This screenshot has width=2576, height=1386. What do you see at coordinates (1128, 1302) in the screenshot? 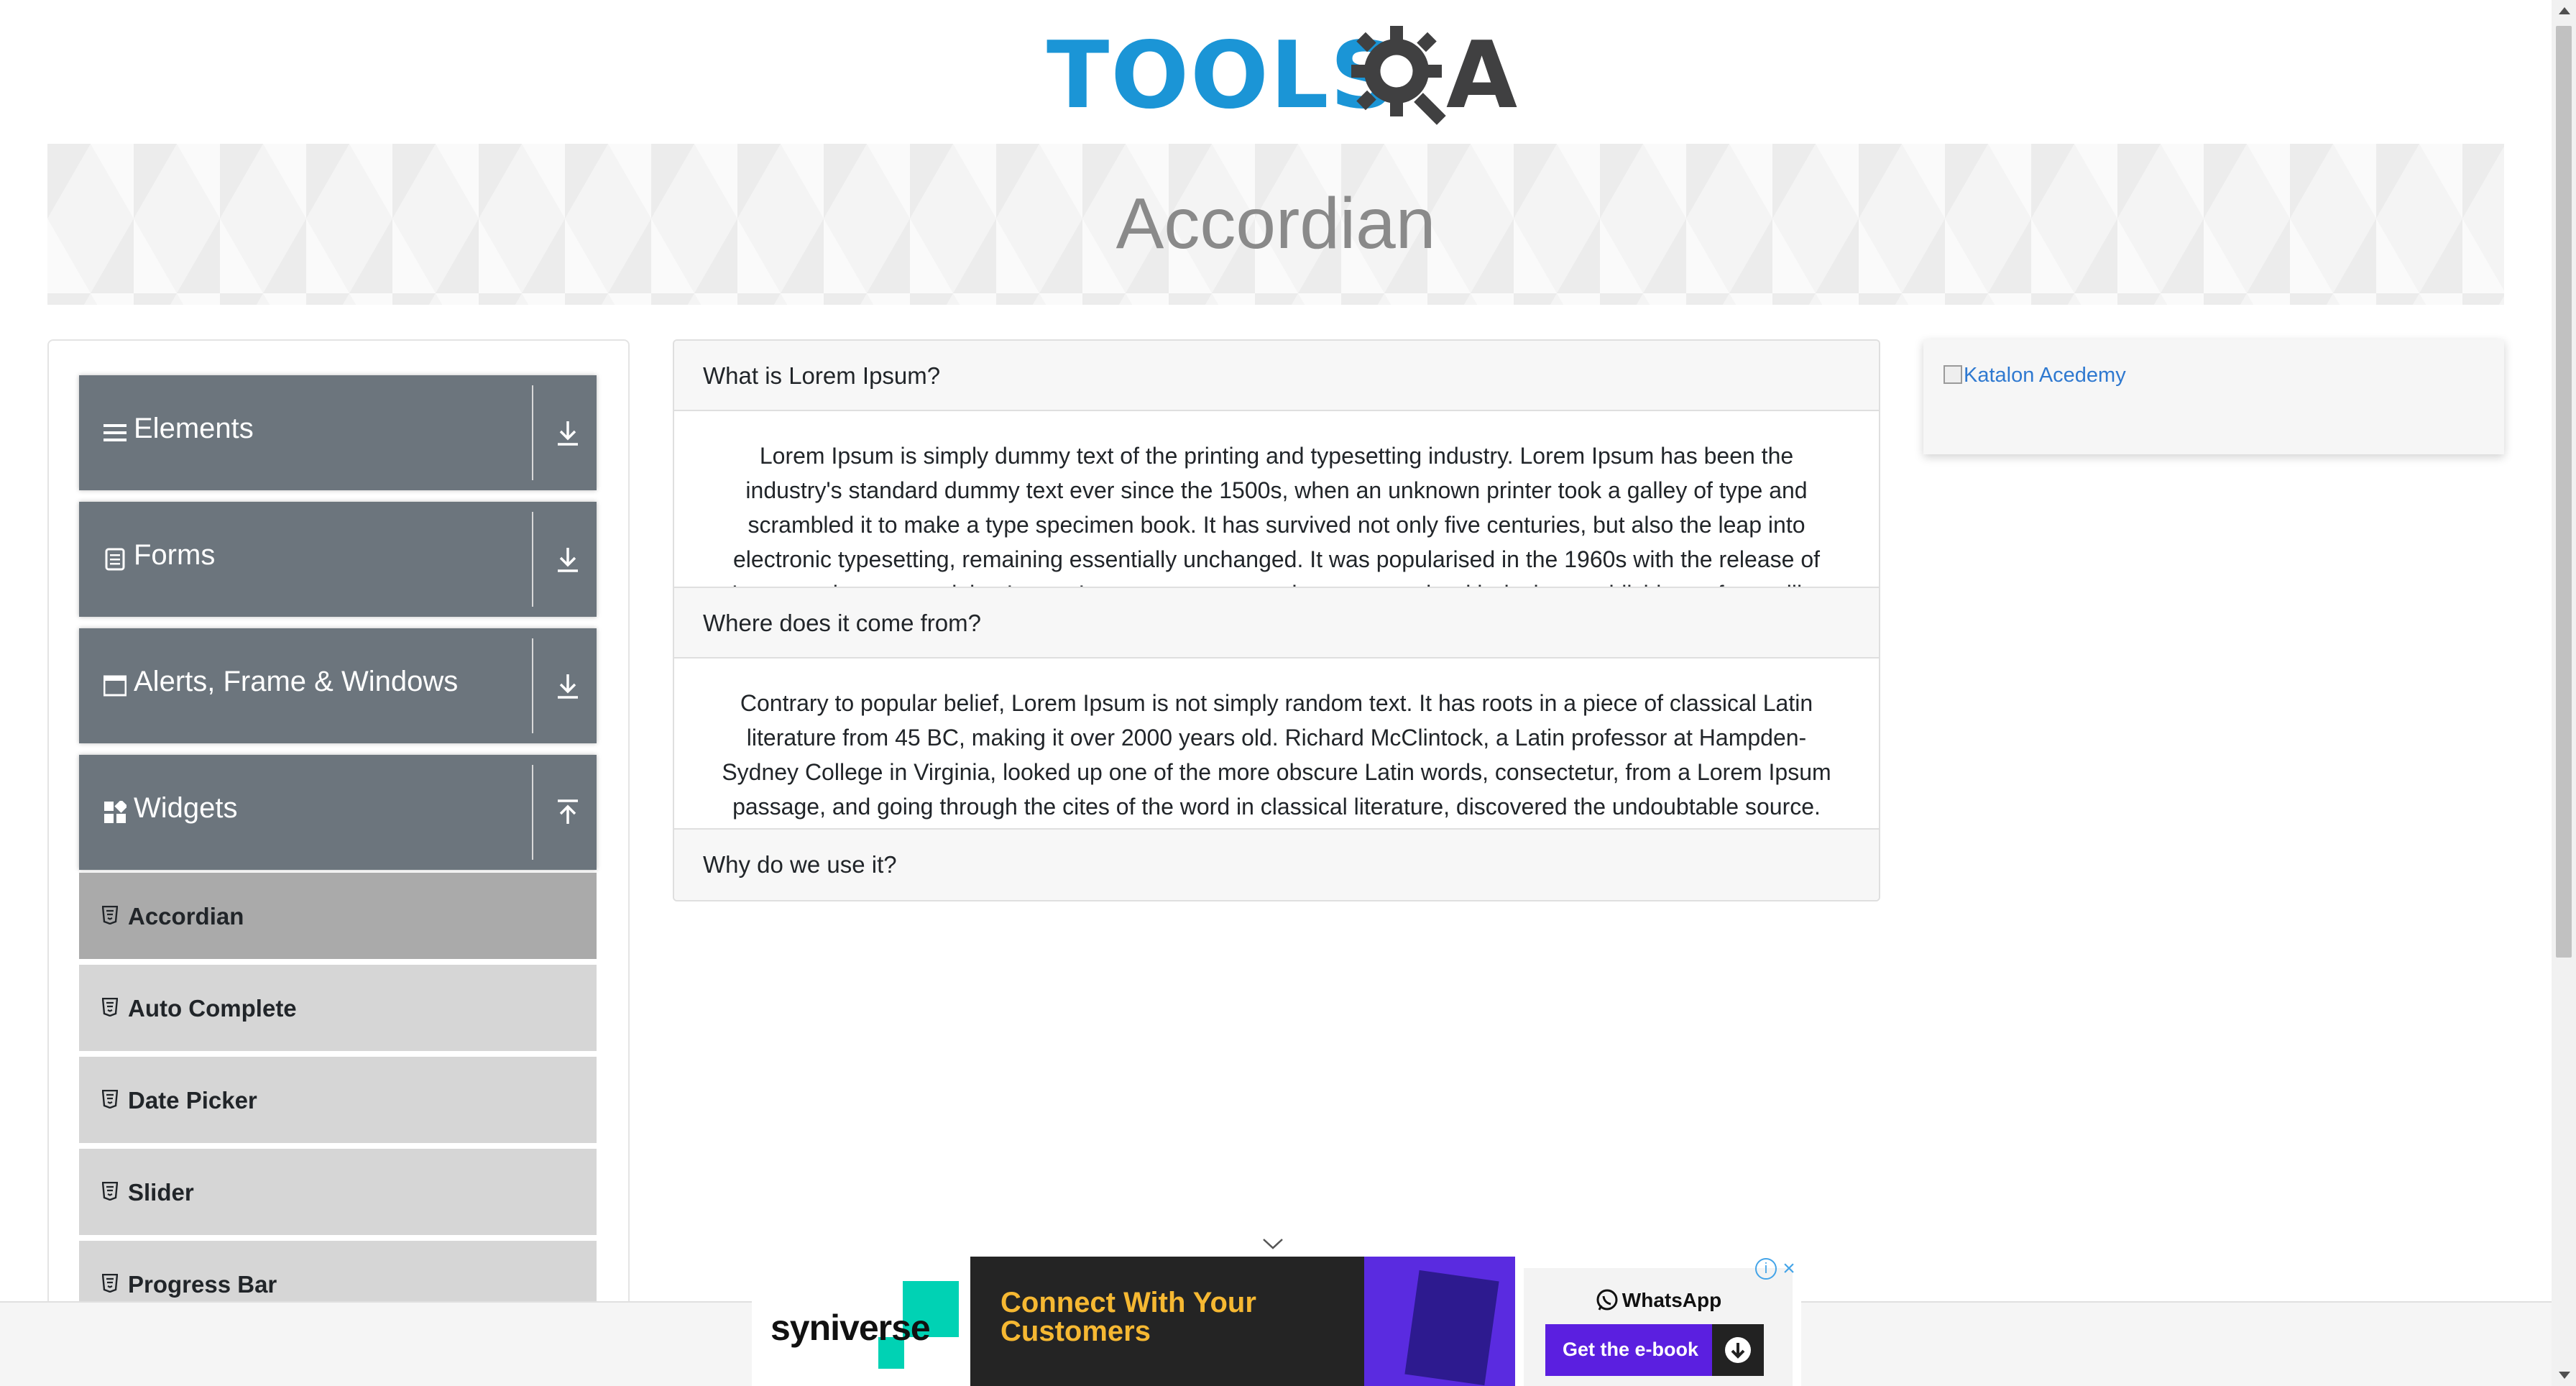
I see `ad-headline-line: Connect With Your` at bounding box center [1128, 1302].